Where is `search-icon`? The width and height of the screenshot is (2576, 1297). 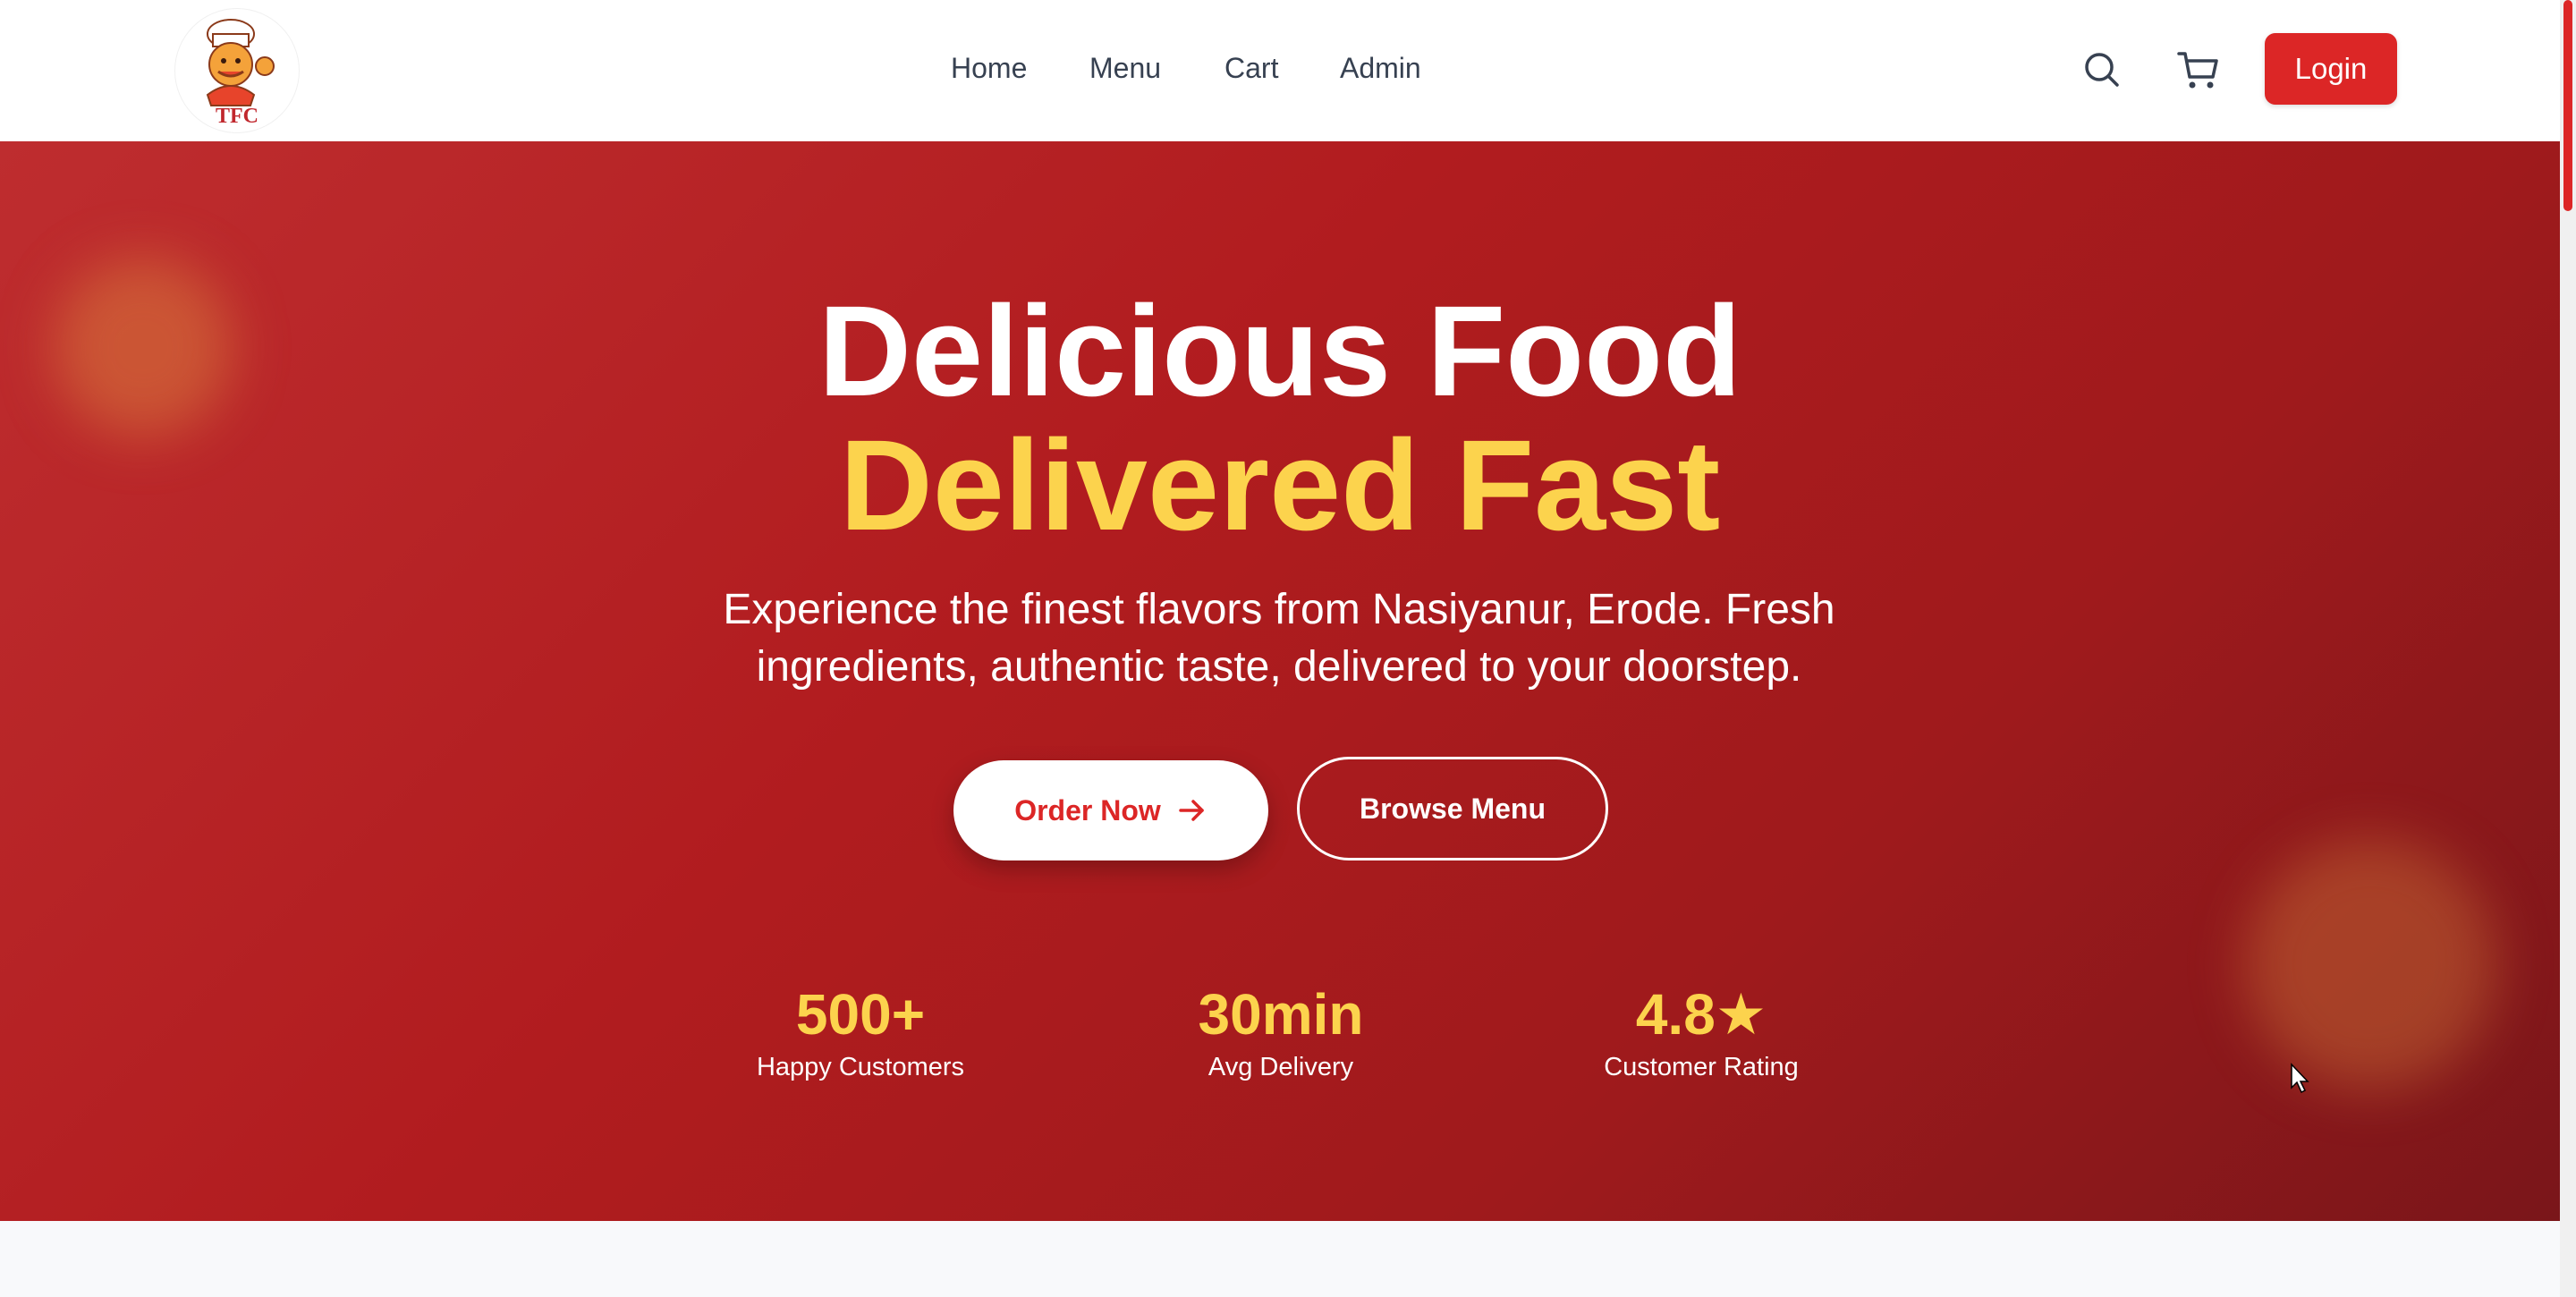 search-icon is located at coordinates (2102, 70).